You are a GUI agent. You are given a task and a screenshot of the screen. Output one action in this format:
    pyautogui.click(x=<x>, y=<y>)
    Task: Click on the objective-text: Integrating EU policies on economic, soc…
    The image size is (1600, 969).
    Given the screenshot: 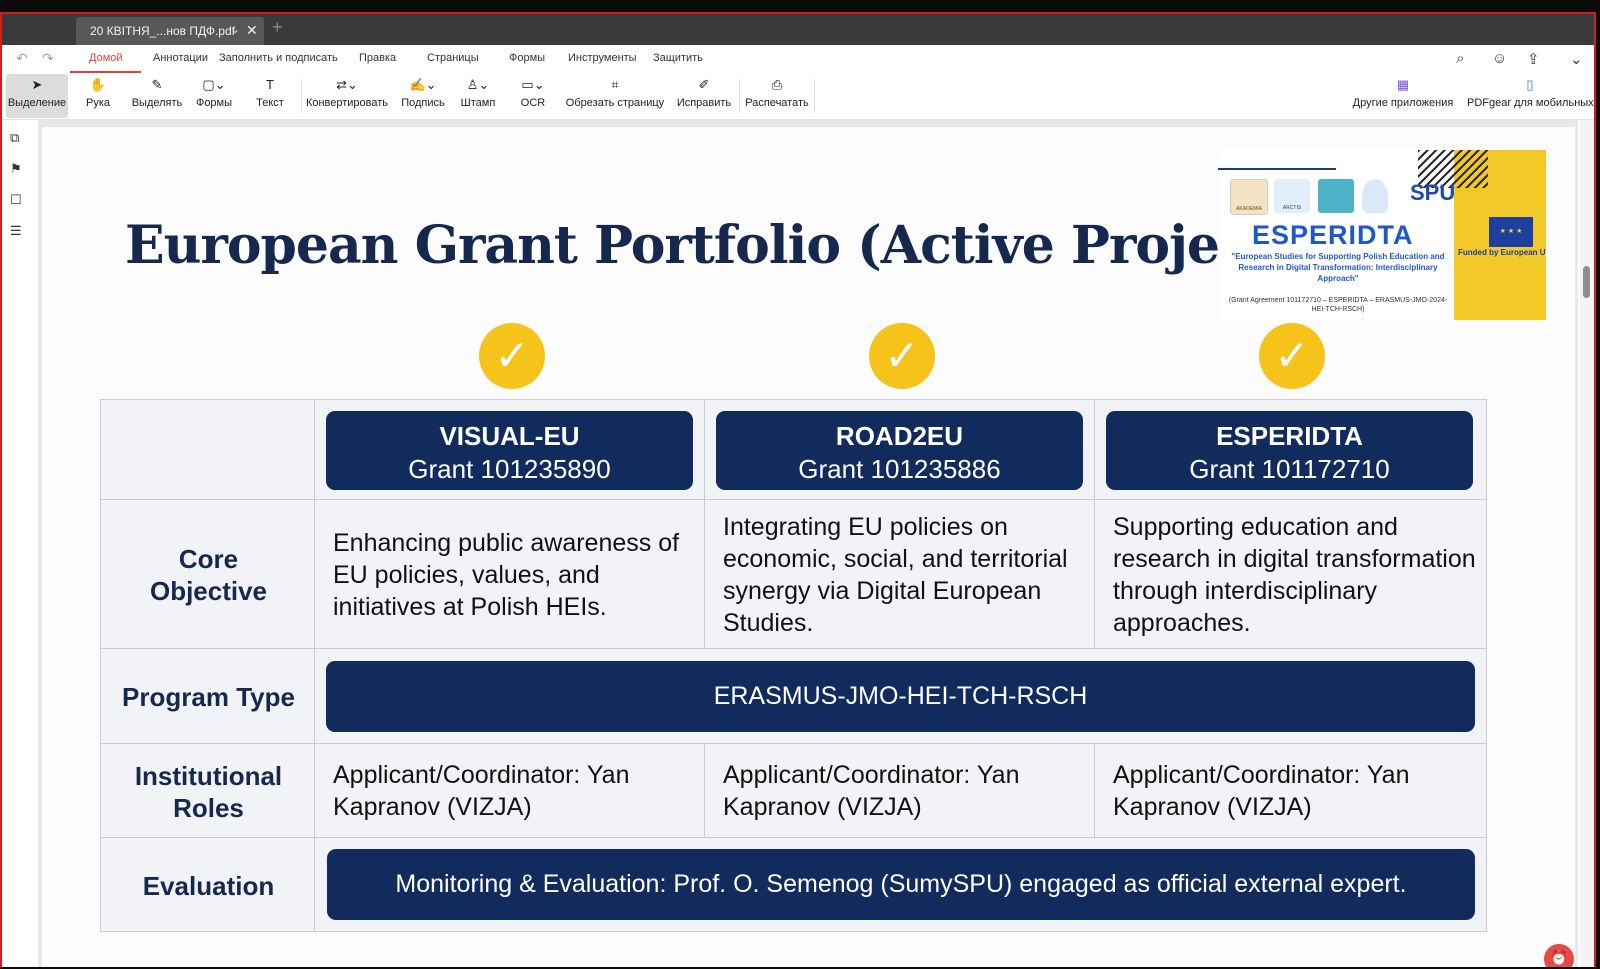 What is the action you would take?
    pyautogui.click(x=895, y=575)
    